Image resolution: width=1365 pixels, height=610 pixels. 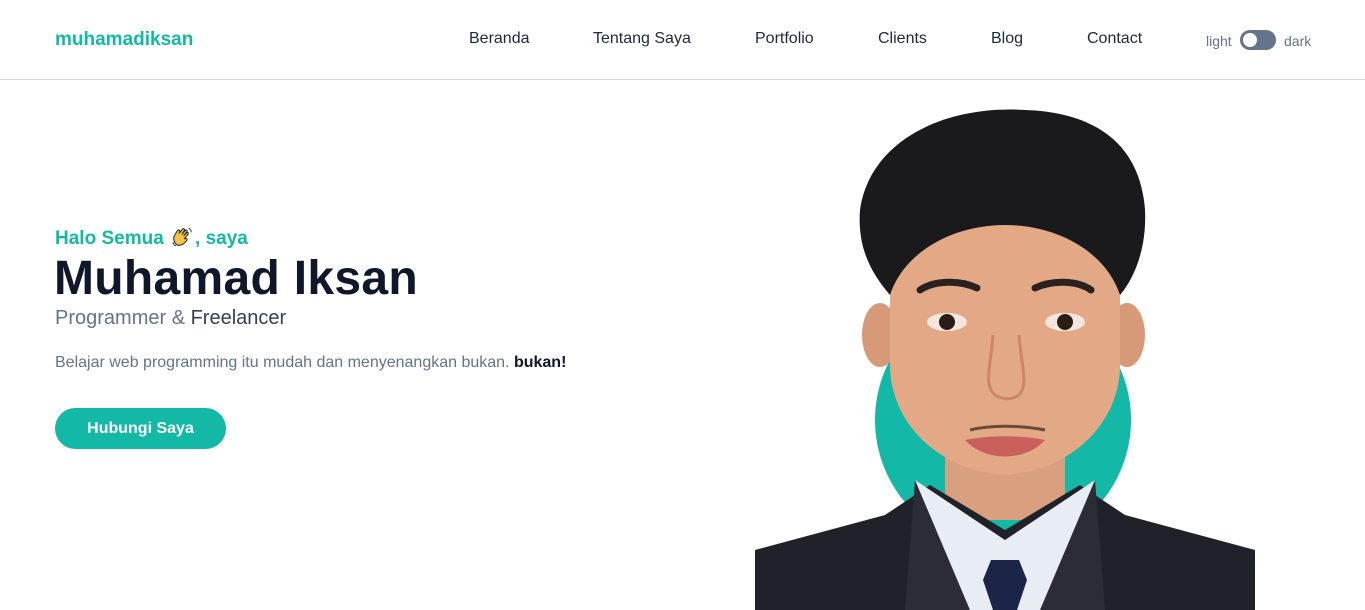 What do you see at coordinates (1219, 41) in the screenshot?
I see `theme-light-label: light` at bounding box center [1219, 41].